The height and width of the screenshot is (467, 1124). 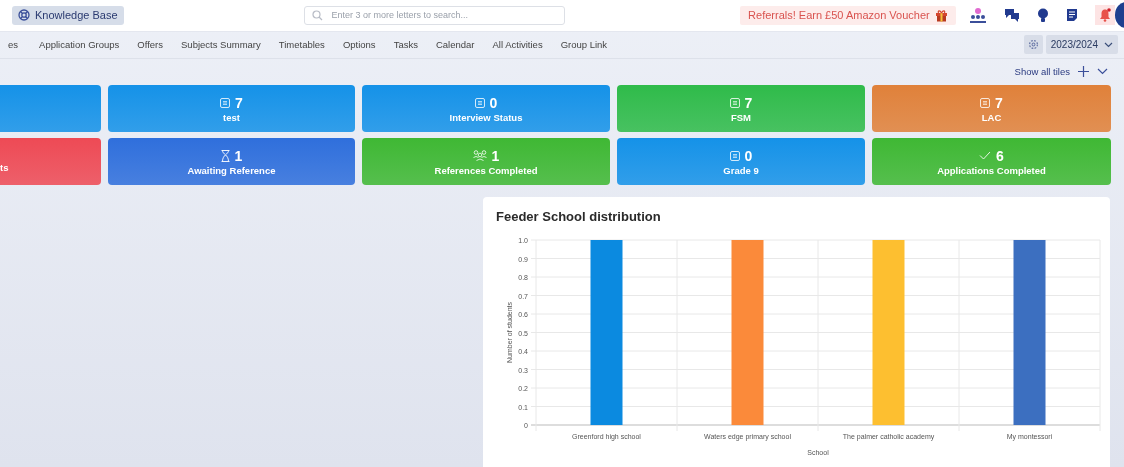 I want to click on tile-label: Awaiting Reference, so click(x=231, y=170).